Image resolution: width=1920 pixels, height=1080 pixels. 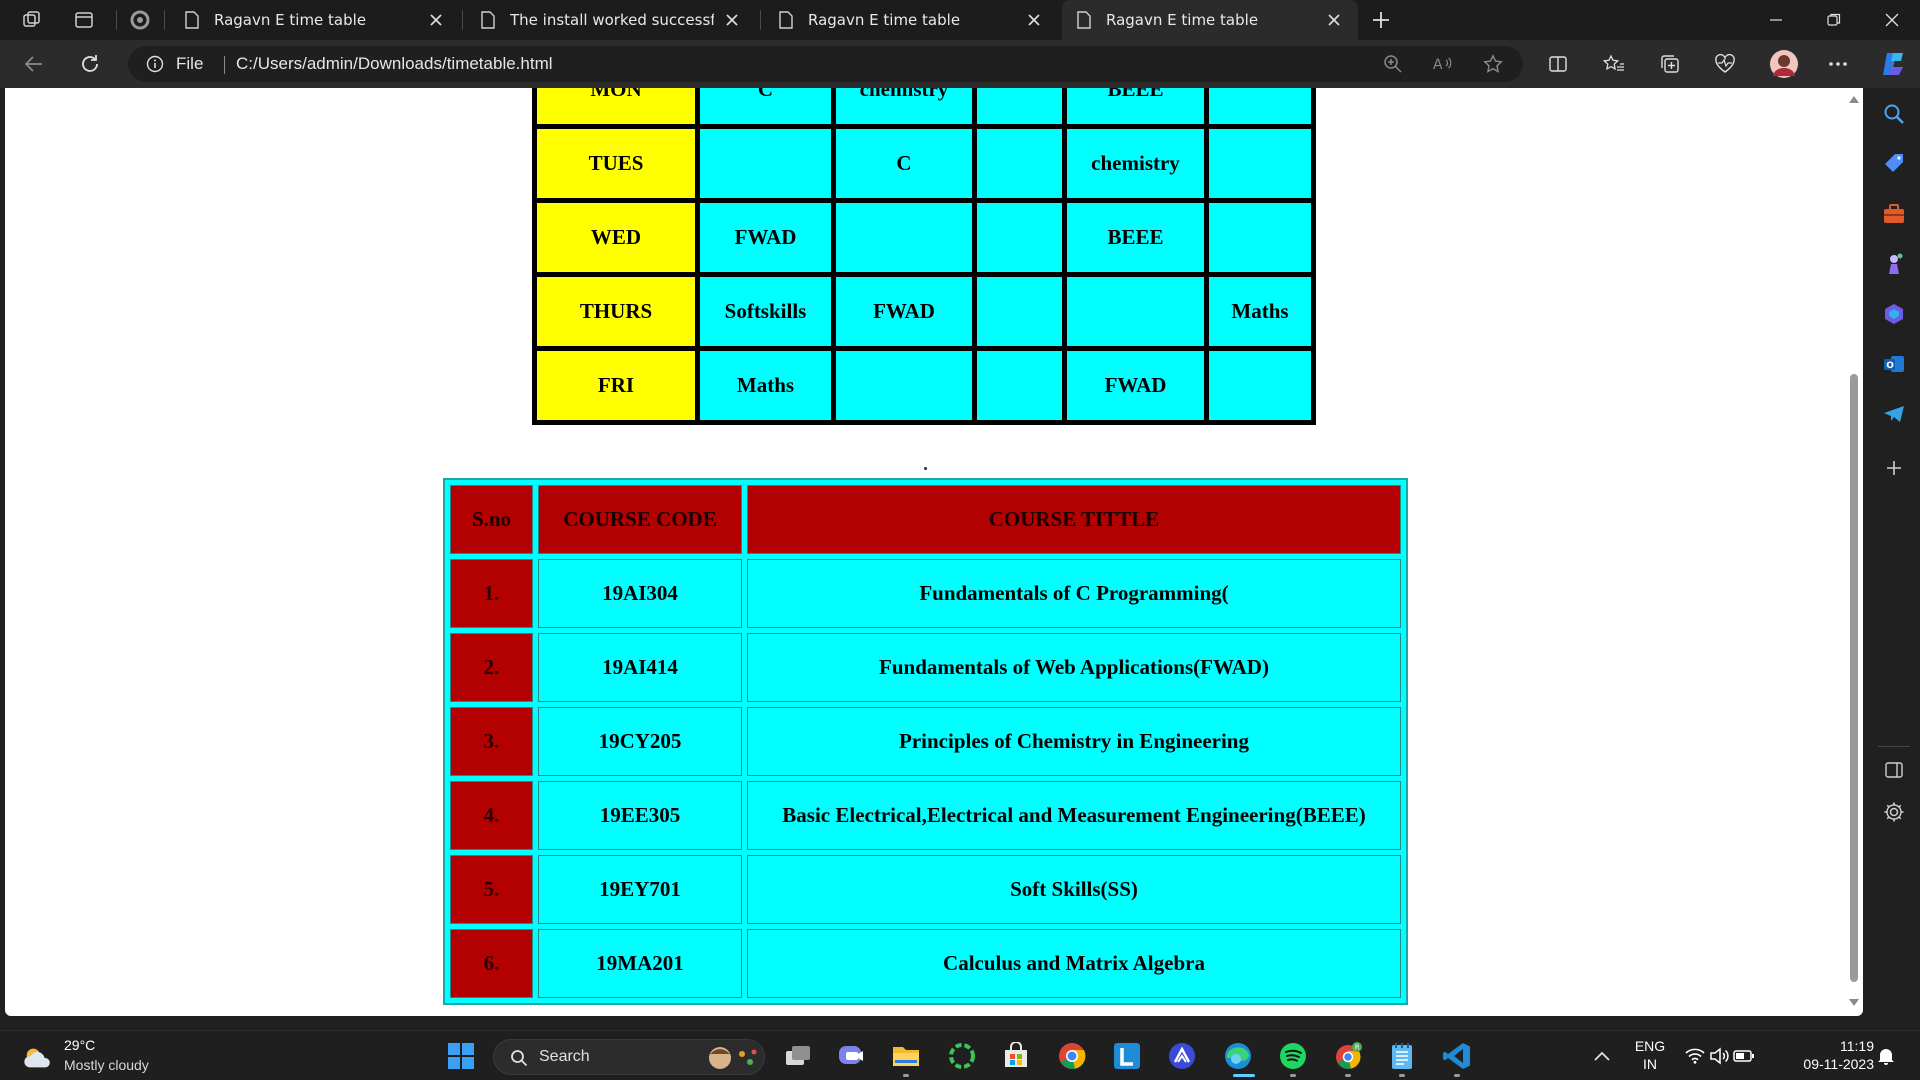 I want to click on site-info-icon, so click(x=155, y=64).